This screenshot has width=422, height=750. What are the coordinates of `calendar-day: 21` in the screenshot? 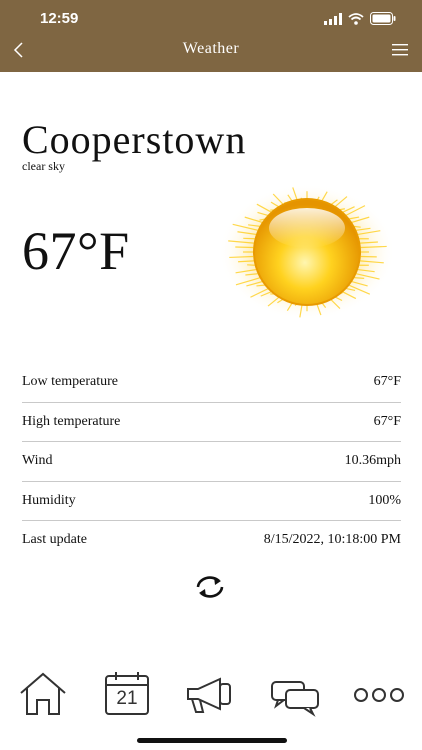 It's located at (127, 698).